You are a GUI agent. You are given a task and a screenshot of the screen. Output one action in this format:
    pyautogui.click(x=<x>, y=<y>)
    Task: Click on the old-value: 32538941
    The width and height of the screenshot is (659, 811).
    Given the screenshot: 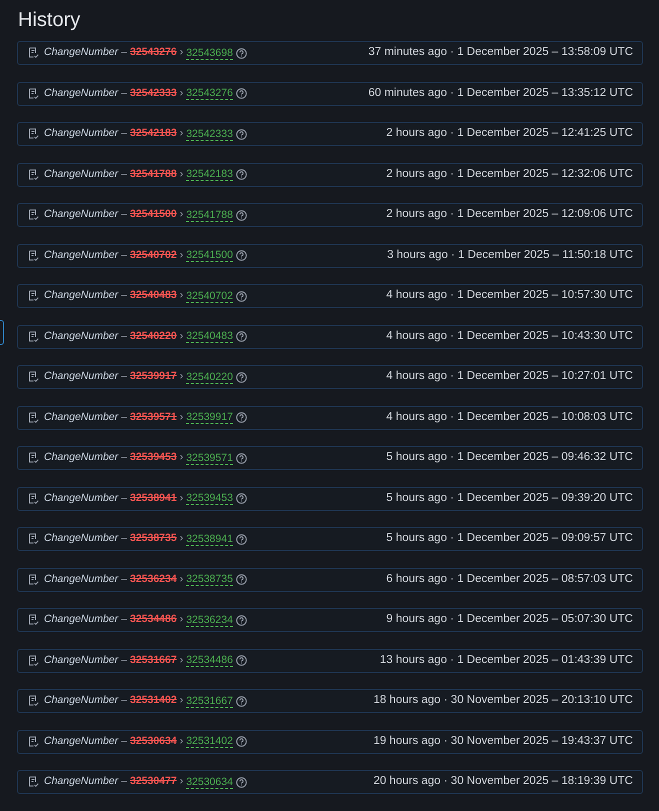 What is the action you would take?
    pyautogui.click(x=153, y=498)
    